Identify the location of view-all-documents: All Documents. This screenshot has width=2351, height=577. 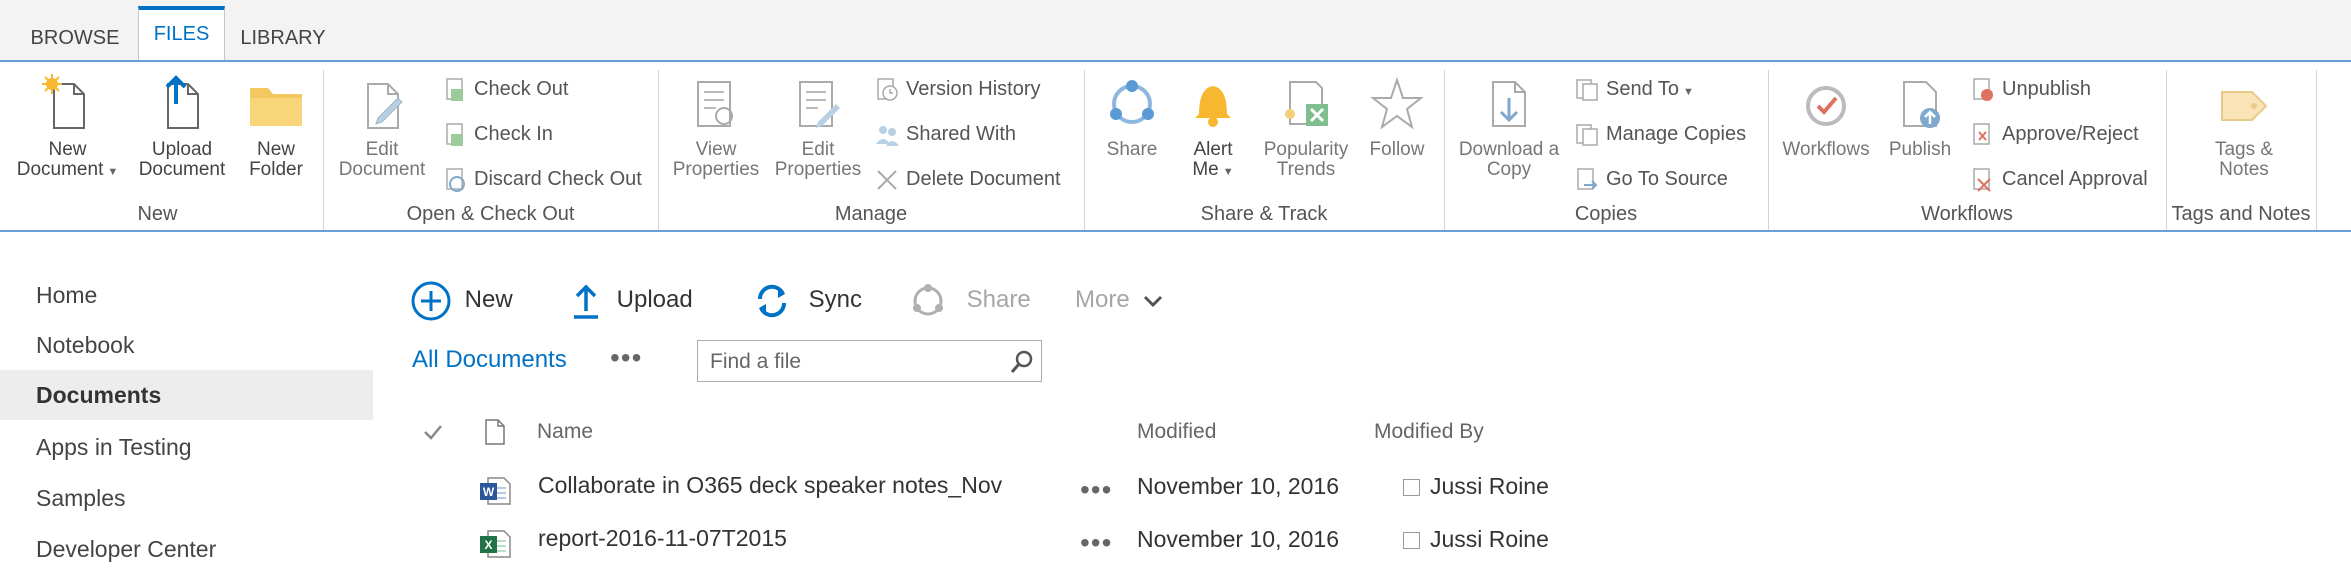
(489, 360).